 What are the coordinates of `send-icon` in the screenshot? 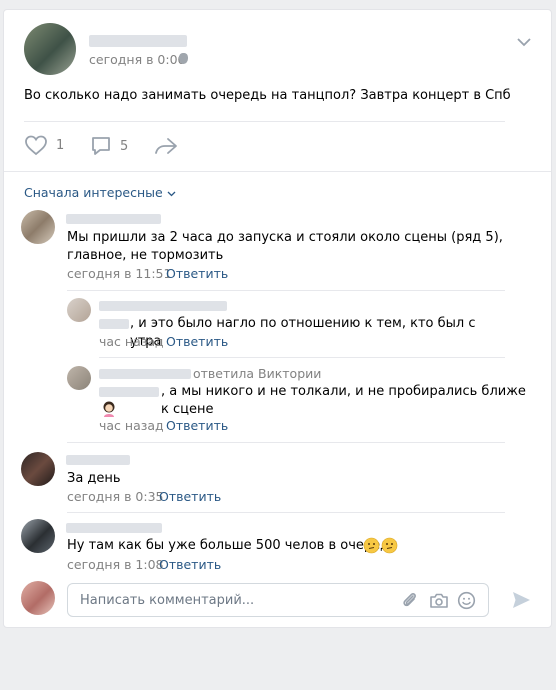 It's located at (521, 600).